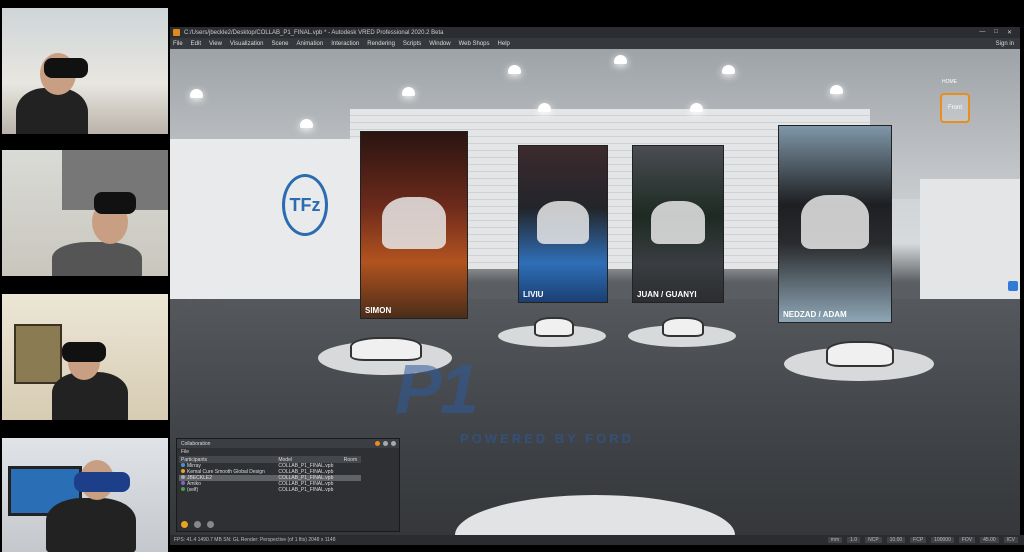  I want to click on menu-edit: Edit, so click(196, 44).